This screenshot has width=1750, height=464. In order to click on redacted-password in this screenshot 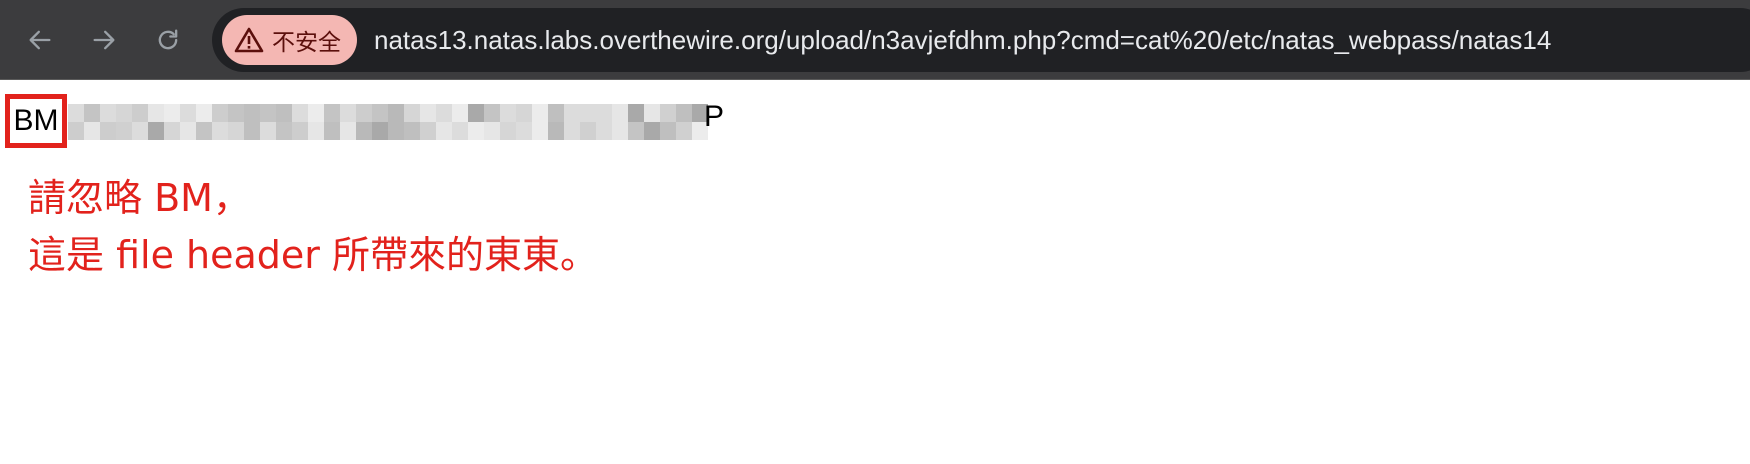, I will do `click(388, 122)`.